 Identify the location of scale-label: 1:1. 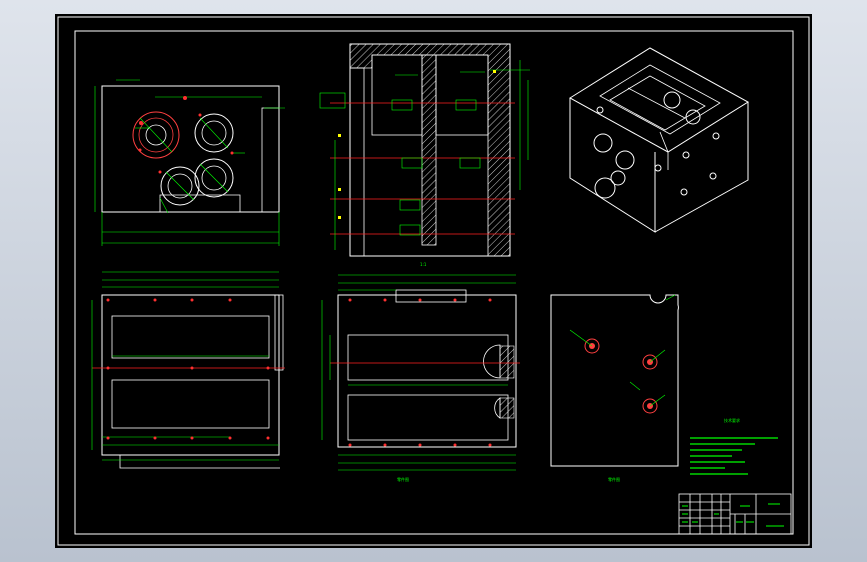
(423, 264).